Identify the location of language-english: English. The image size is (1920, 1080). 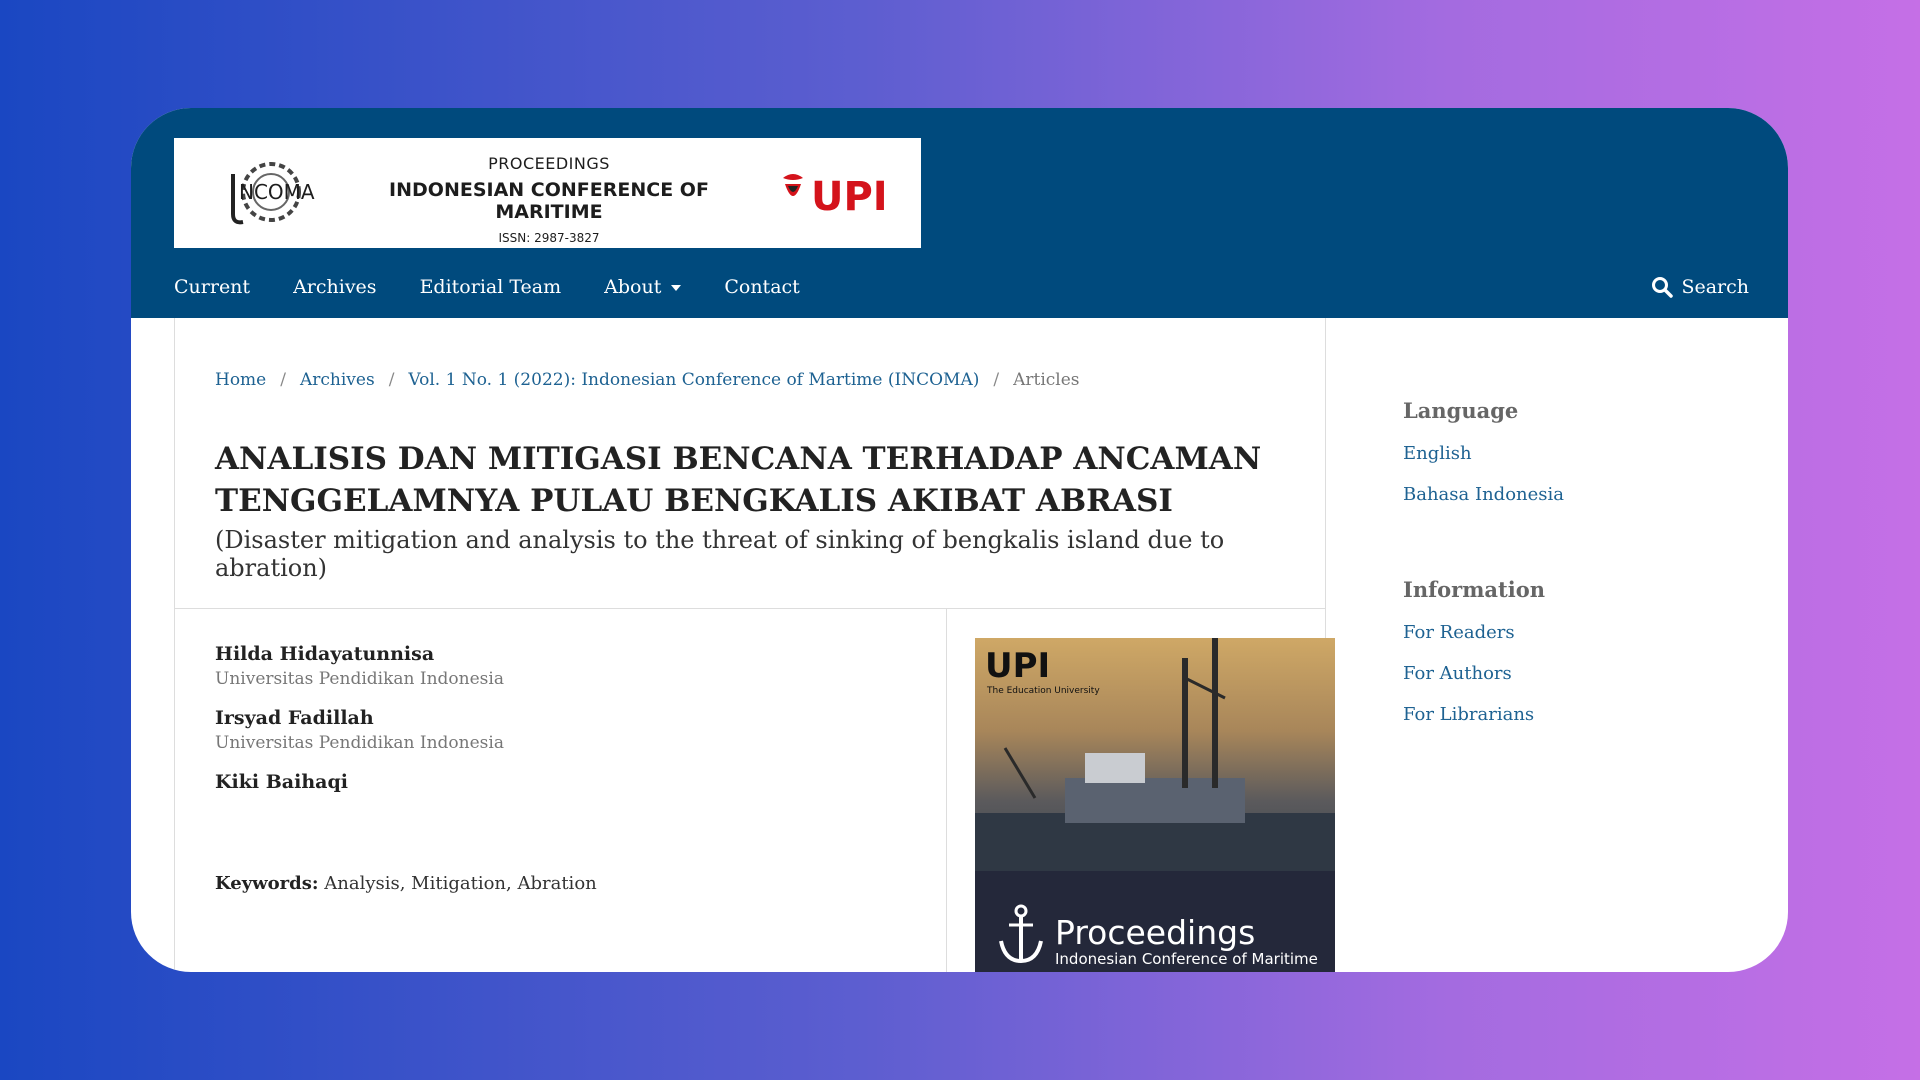
(1573, 453).